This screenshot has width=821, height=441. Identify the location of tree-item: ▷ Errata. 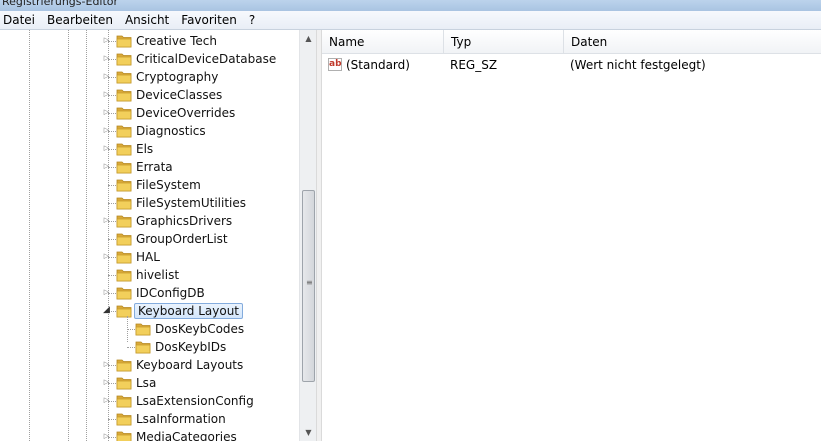
(149, 167).